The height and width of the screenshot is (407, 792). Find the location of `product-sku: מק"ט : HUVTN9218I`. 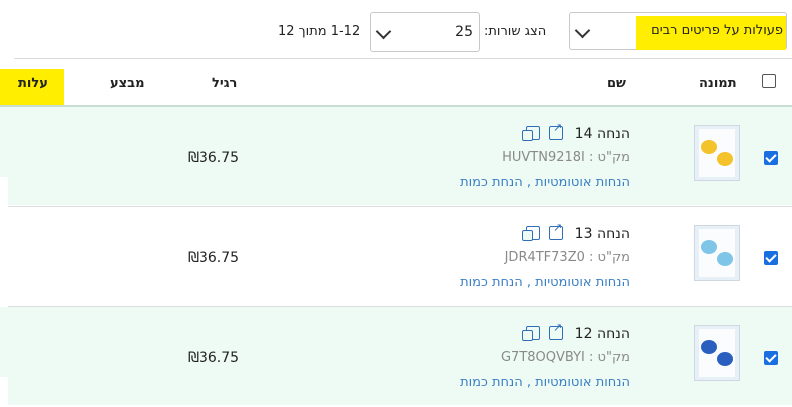

product-sku: מק"ט : HUVTN9218I is located at coordinates (566, 157).